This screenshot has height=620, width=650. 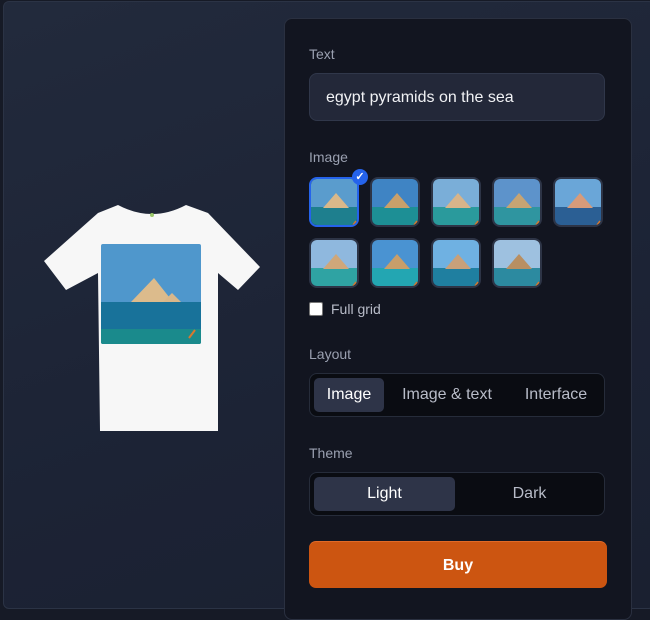 I want to click on tshirt-preview, so click(x=152, y=317).